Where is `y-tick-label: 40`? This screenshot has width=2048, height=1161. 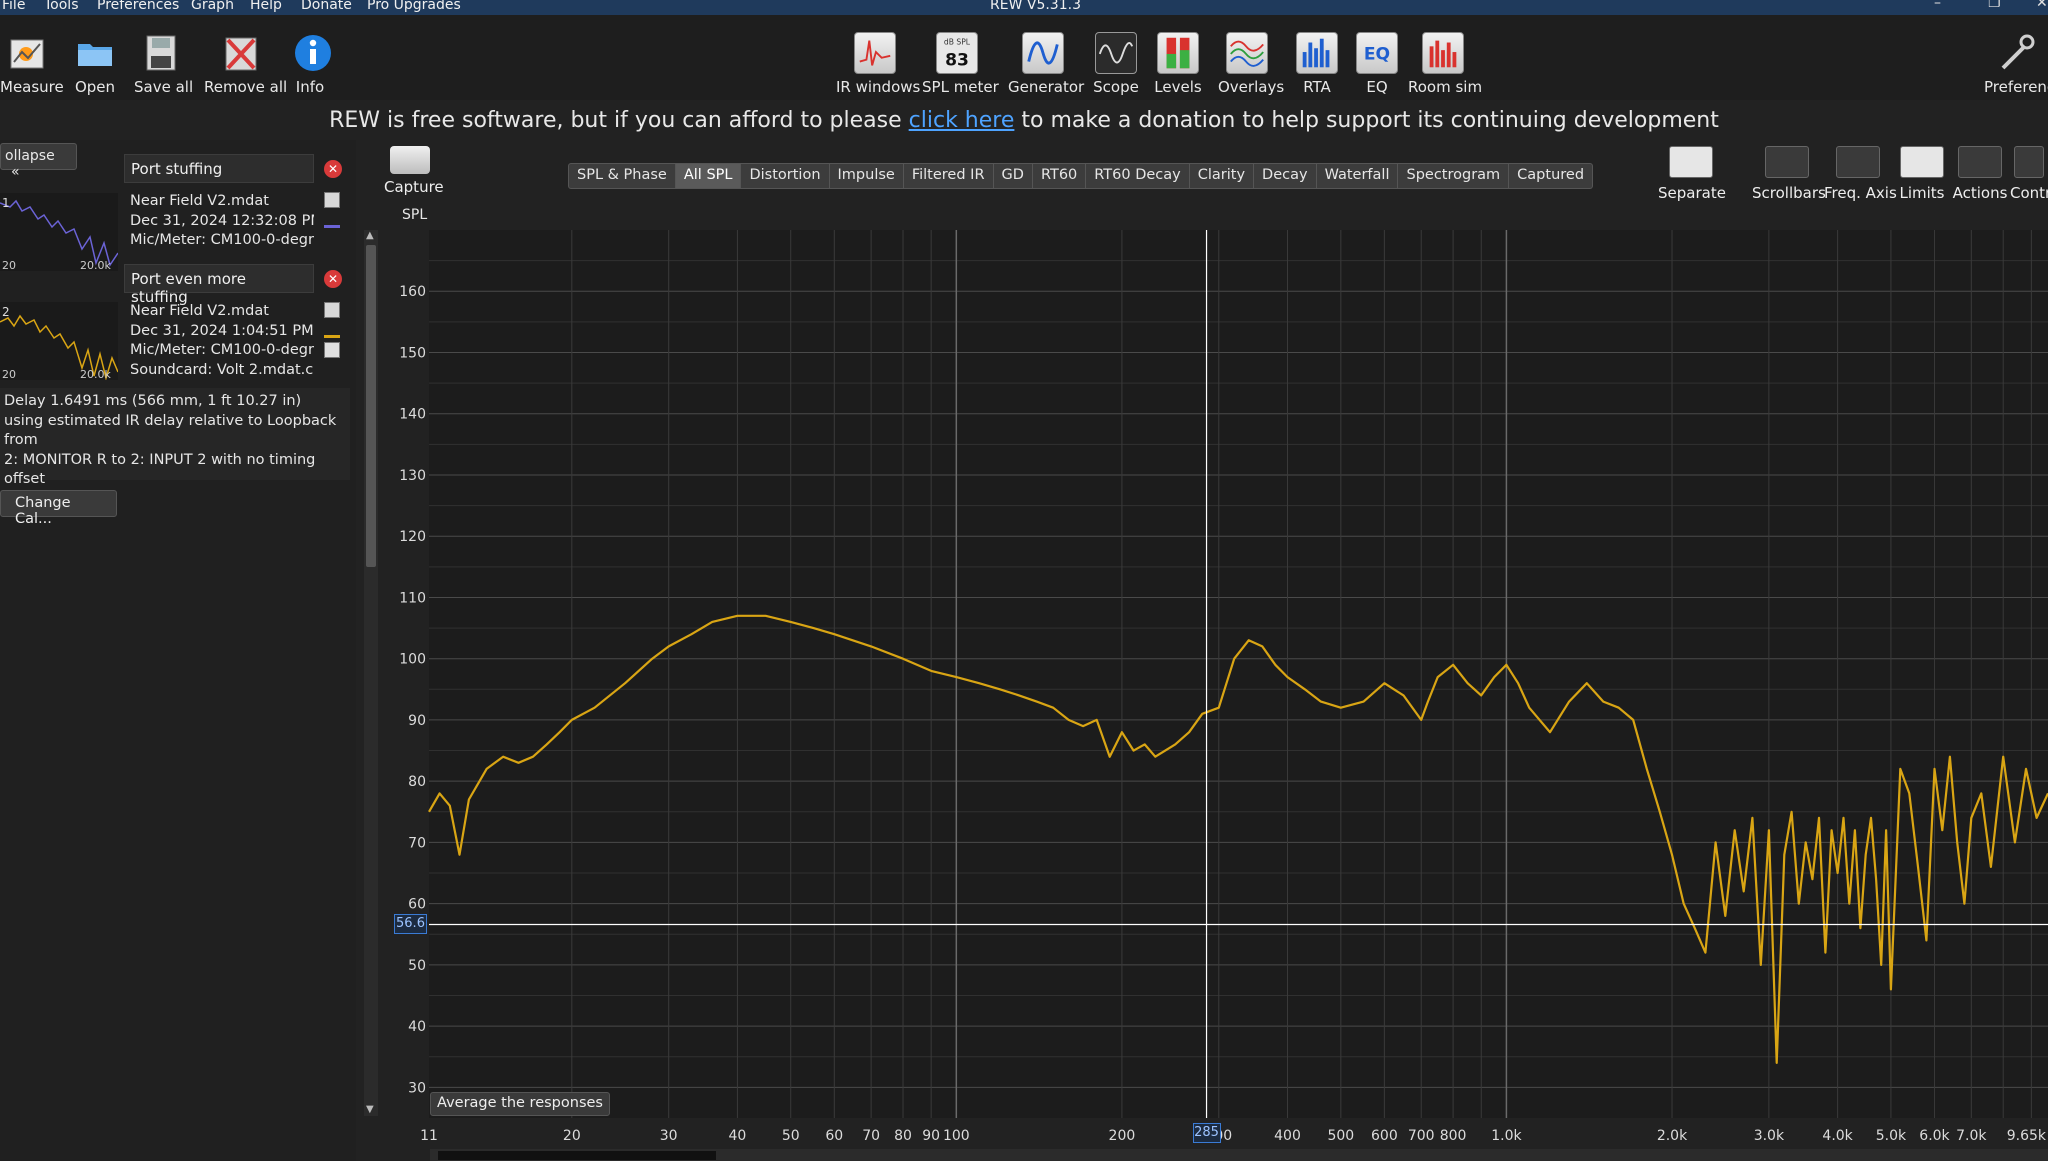 y-tick-label: 40 is located at coordinates (417, 1027).